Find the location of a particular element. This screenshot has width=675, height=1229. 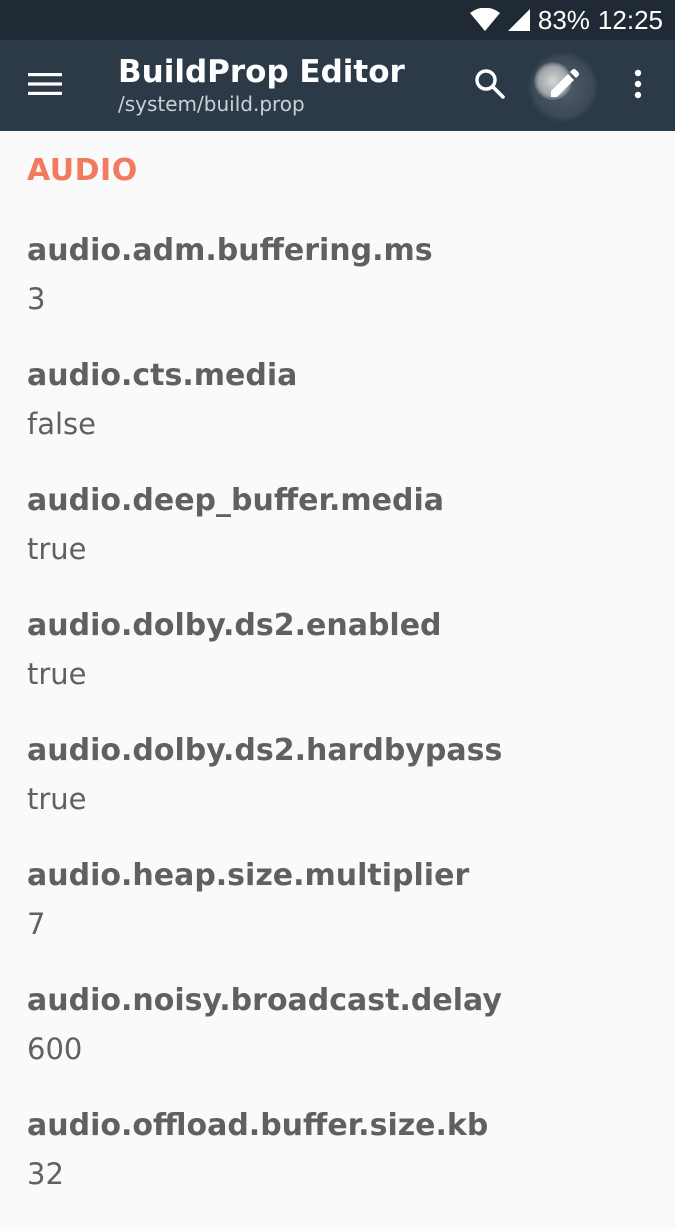

list-item: audio.dolby.ds2.hardbypass true is located at coordinates (342, 791).